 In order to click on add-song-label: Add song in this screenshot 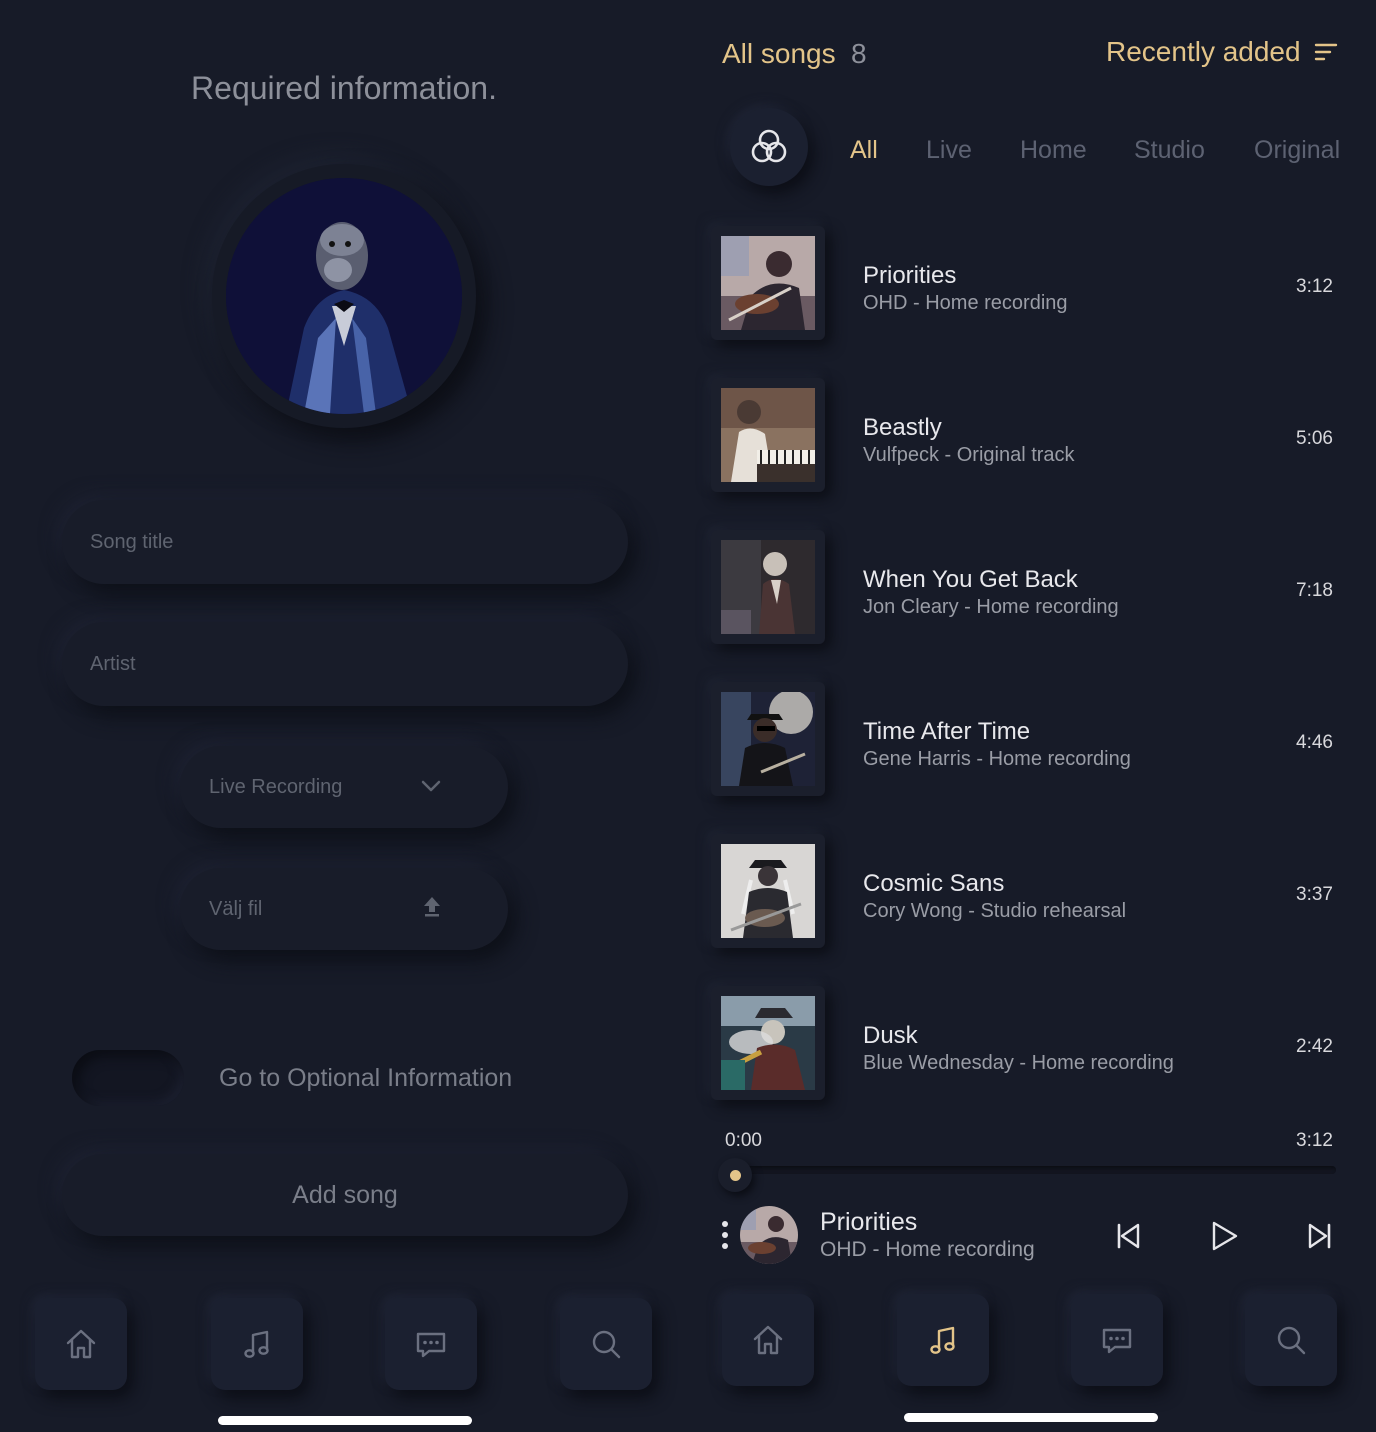, I will do `click(345, 1194)`.